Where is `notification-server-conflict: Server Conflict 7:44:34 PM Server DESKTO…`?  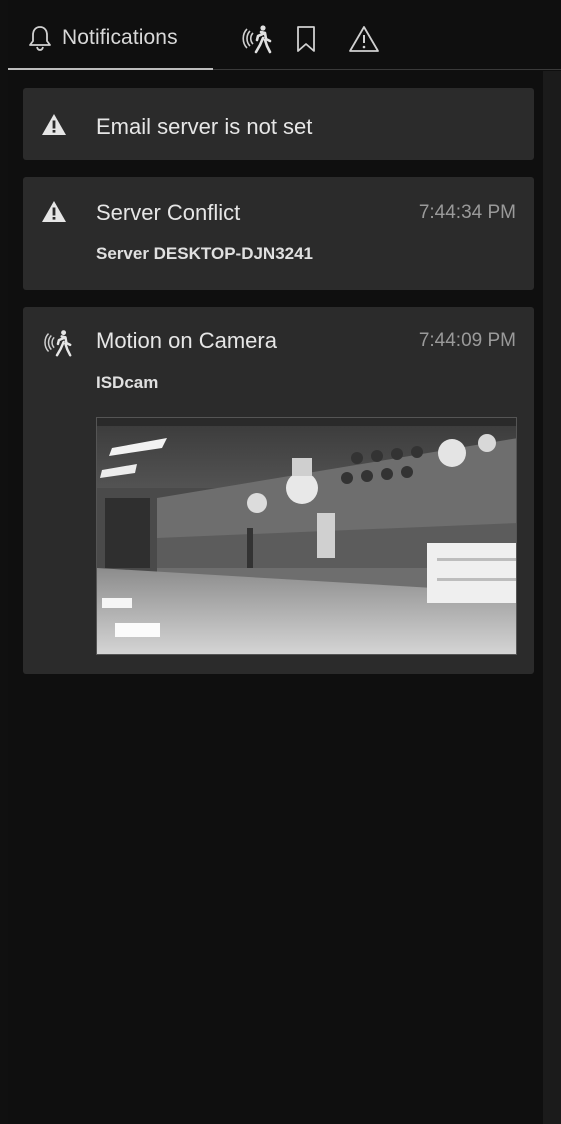
notification-server-conflict: Server Conflict 7:44:34 PM Server DESKTO… is located at coordinates (278, 233).